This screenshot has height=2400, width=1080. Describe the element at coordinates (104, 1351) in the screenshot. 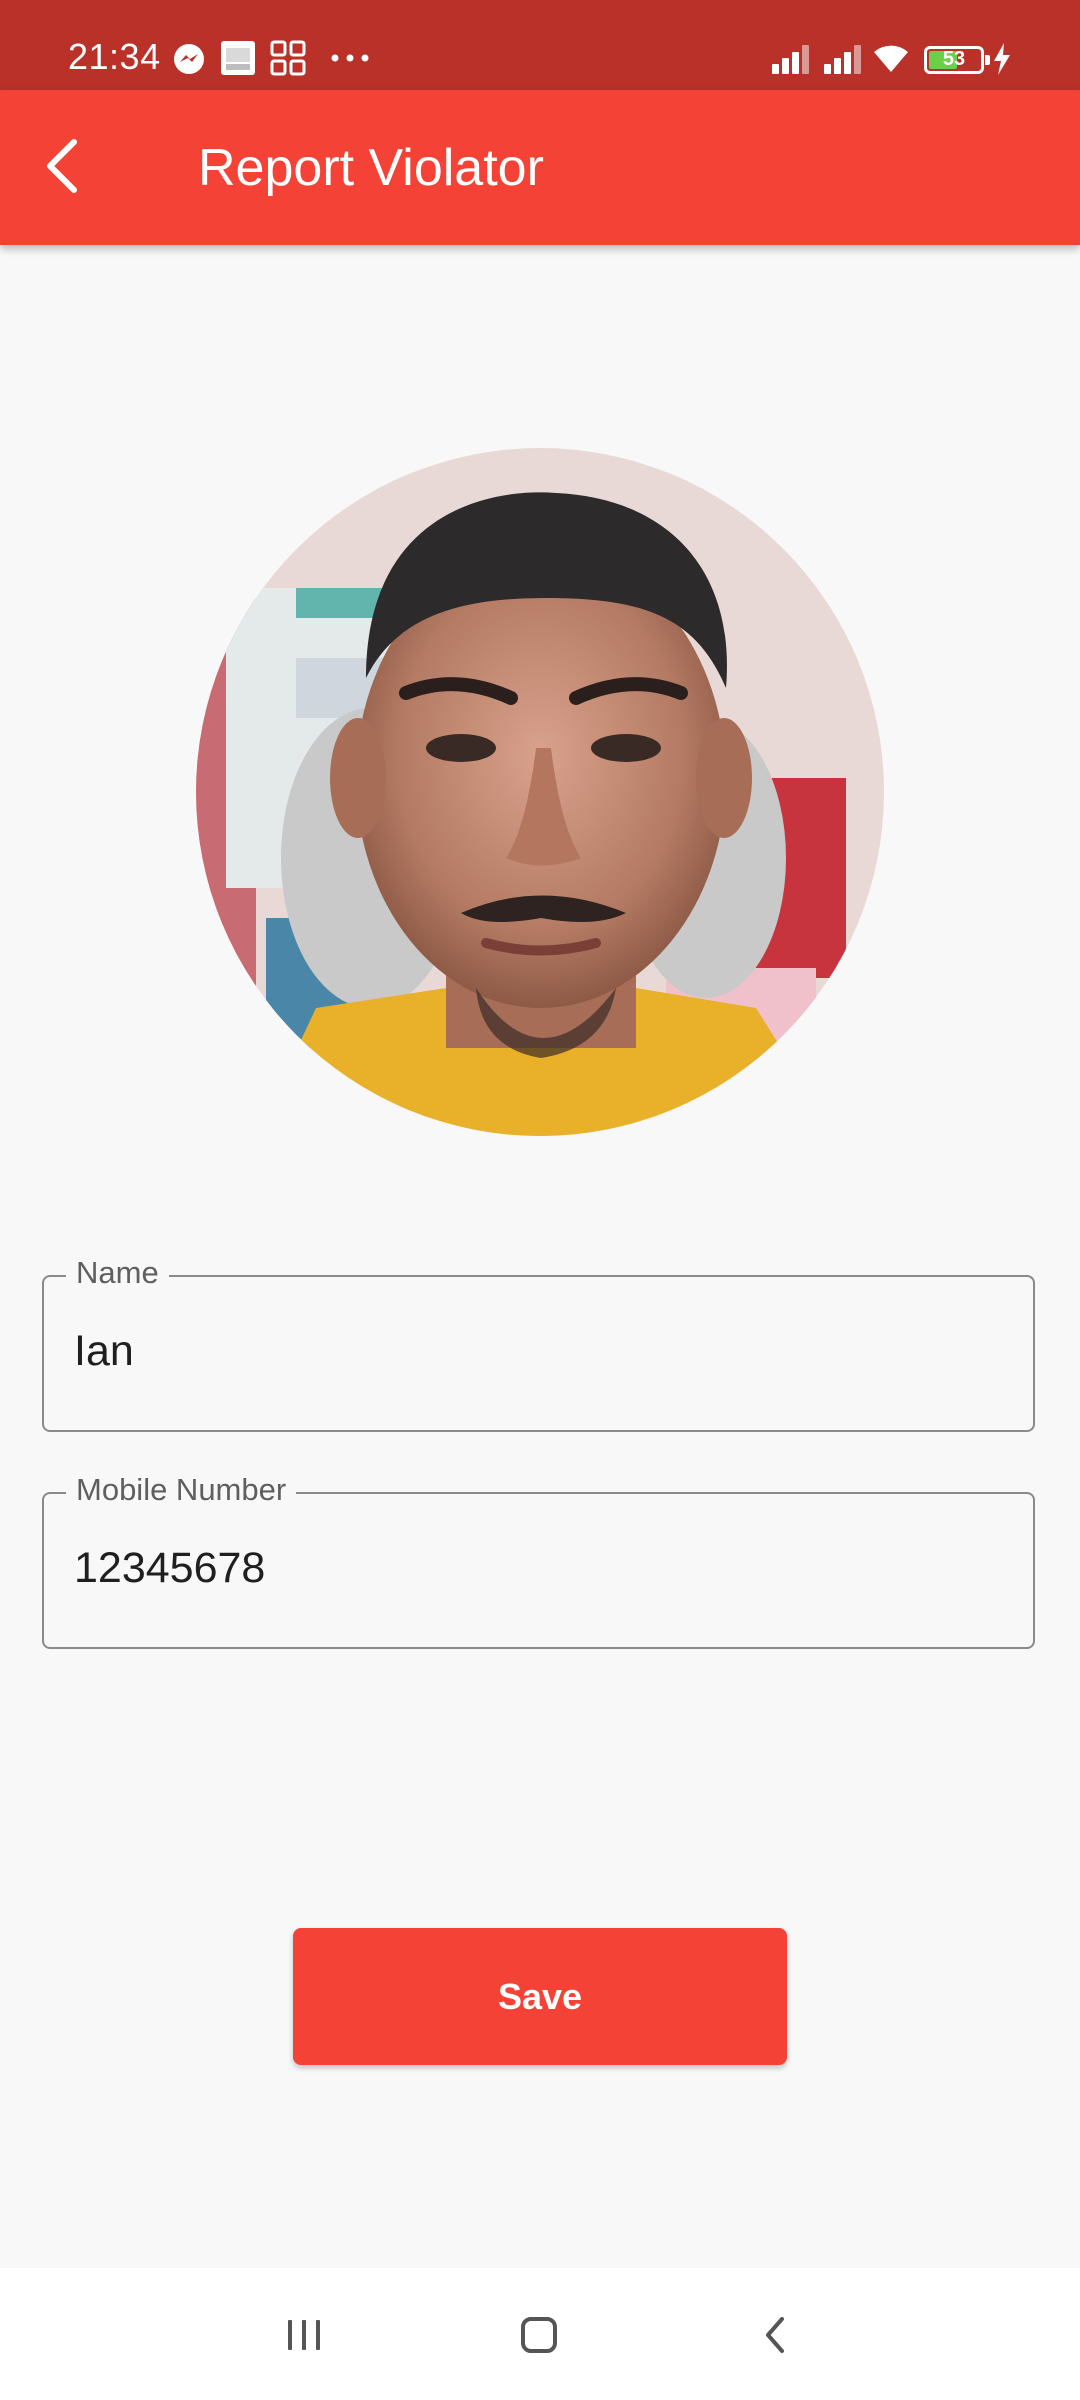

I see `name-input: Ian` at that location.